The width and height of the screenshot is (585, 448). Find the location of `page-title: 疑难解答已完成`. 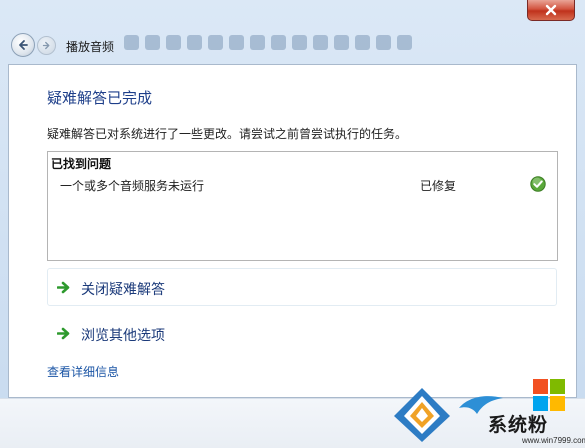

page-title: 疑难解答已完成 is located at coordinates (100, 98).